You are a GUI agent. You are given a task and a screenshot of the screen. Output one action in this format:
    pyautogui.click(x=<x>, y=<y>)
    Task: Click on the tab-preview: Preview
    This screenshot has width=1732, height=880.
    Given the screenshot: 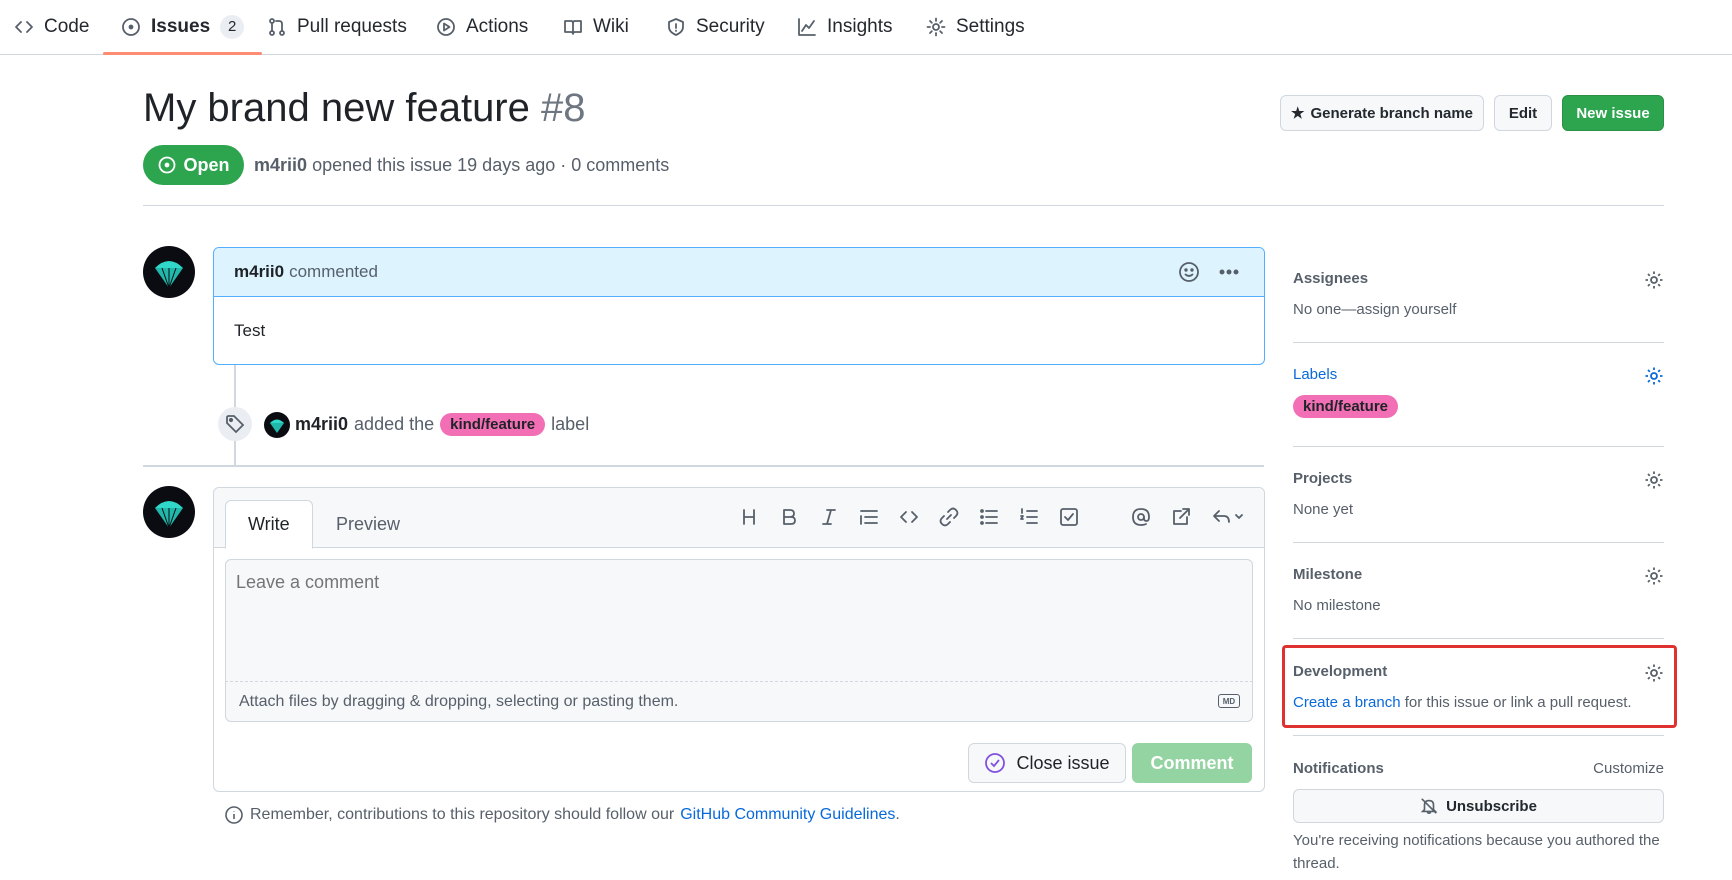 What is the action you would take?
    pyautogui.click(x=368, y=524)
    